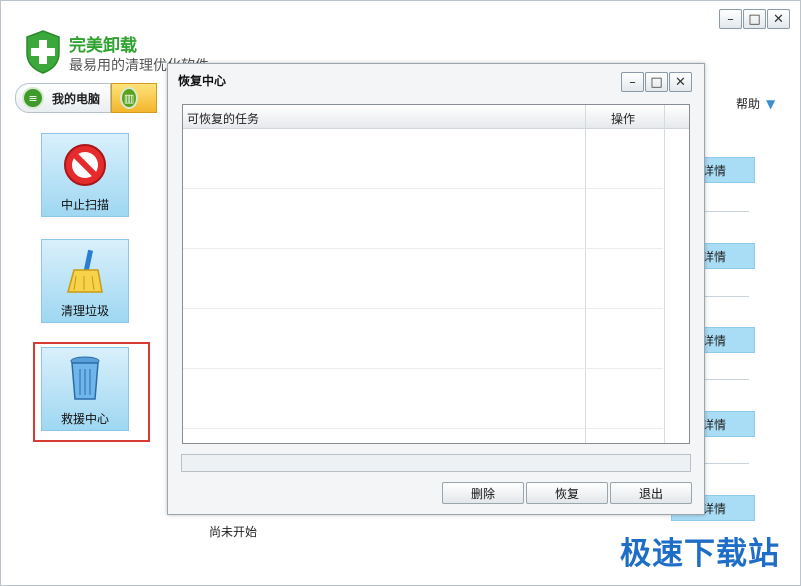 Image resolution: width=801 pixels, height=586 pixels. I want to click on table-header: 可恢复的任务 操作, so click(436, 117).